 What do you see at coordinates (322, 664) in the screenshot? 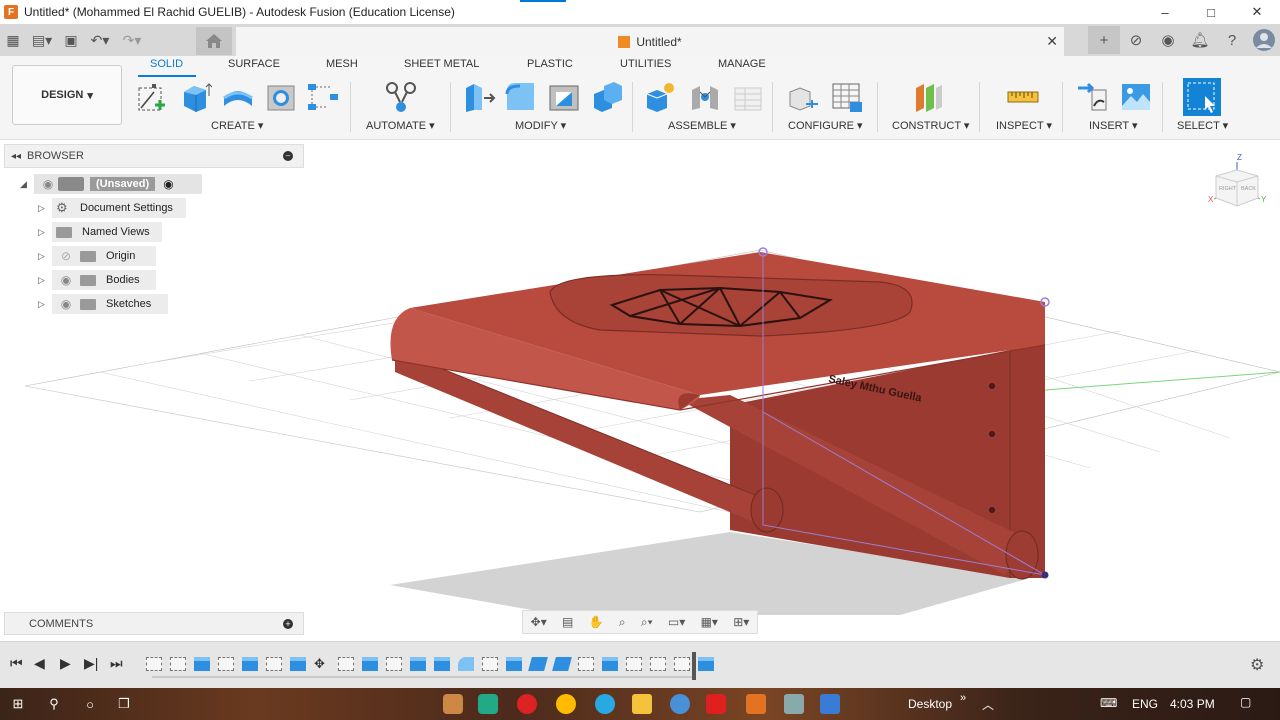
I see `timeline-move-icon: ✥` at bounding box center [322, 664].